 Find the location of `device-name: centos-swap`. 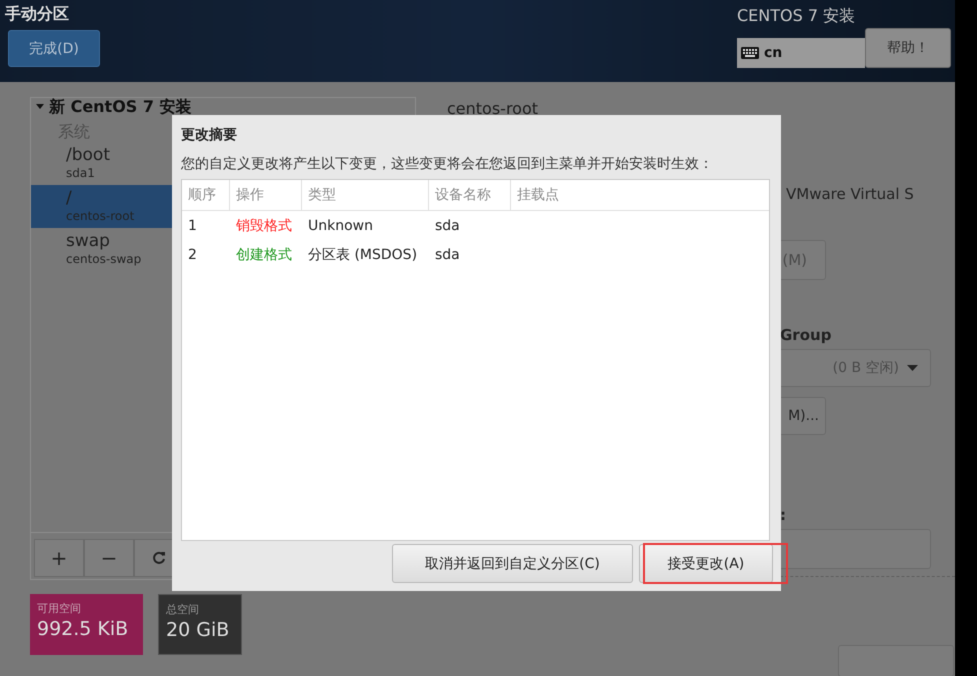

device-name: centos-swap is located at coordinates (104, 259).